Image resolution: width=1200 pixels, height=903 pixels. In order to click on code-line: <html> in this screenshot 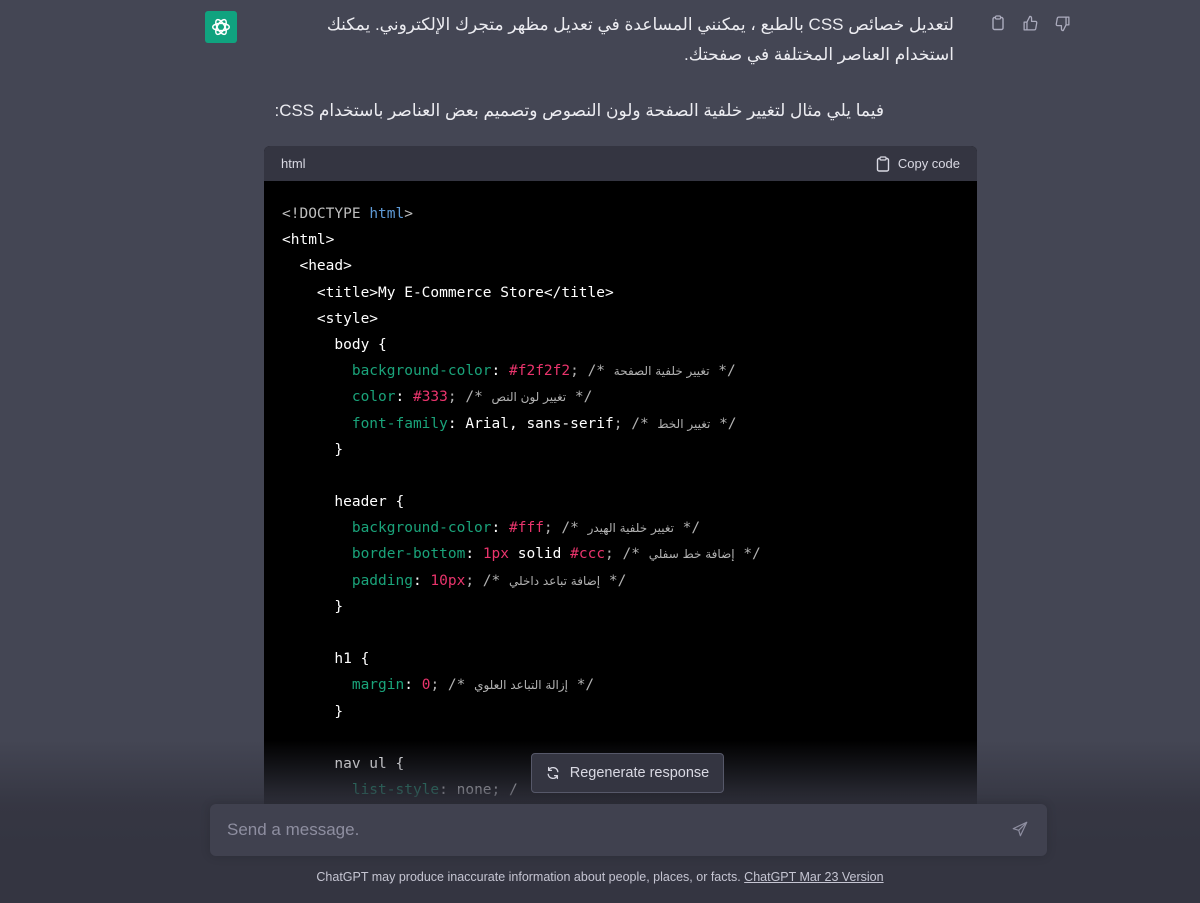, I will do `click(620, 240)`.